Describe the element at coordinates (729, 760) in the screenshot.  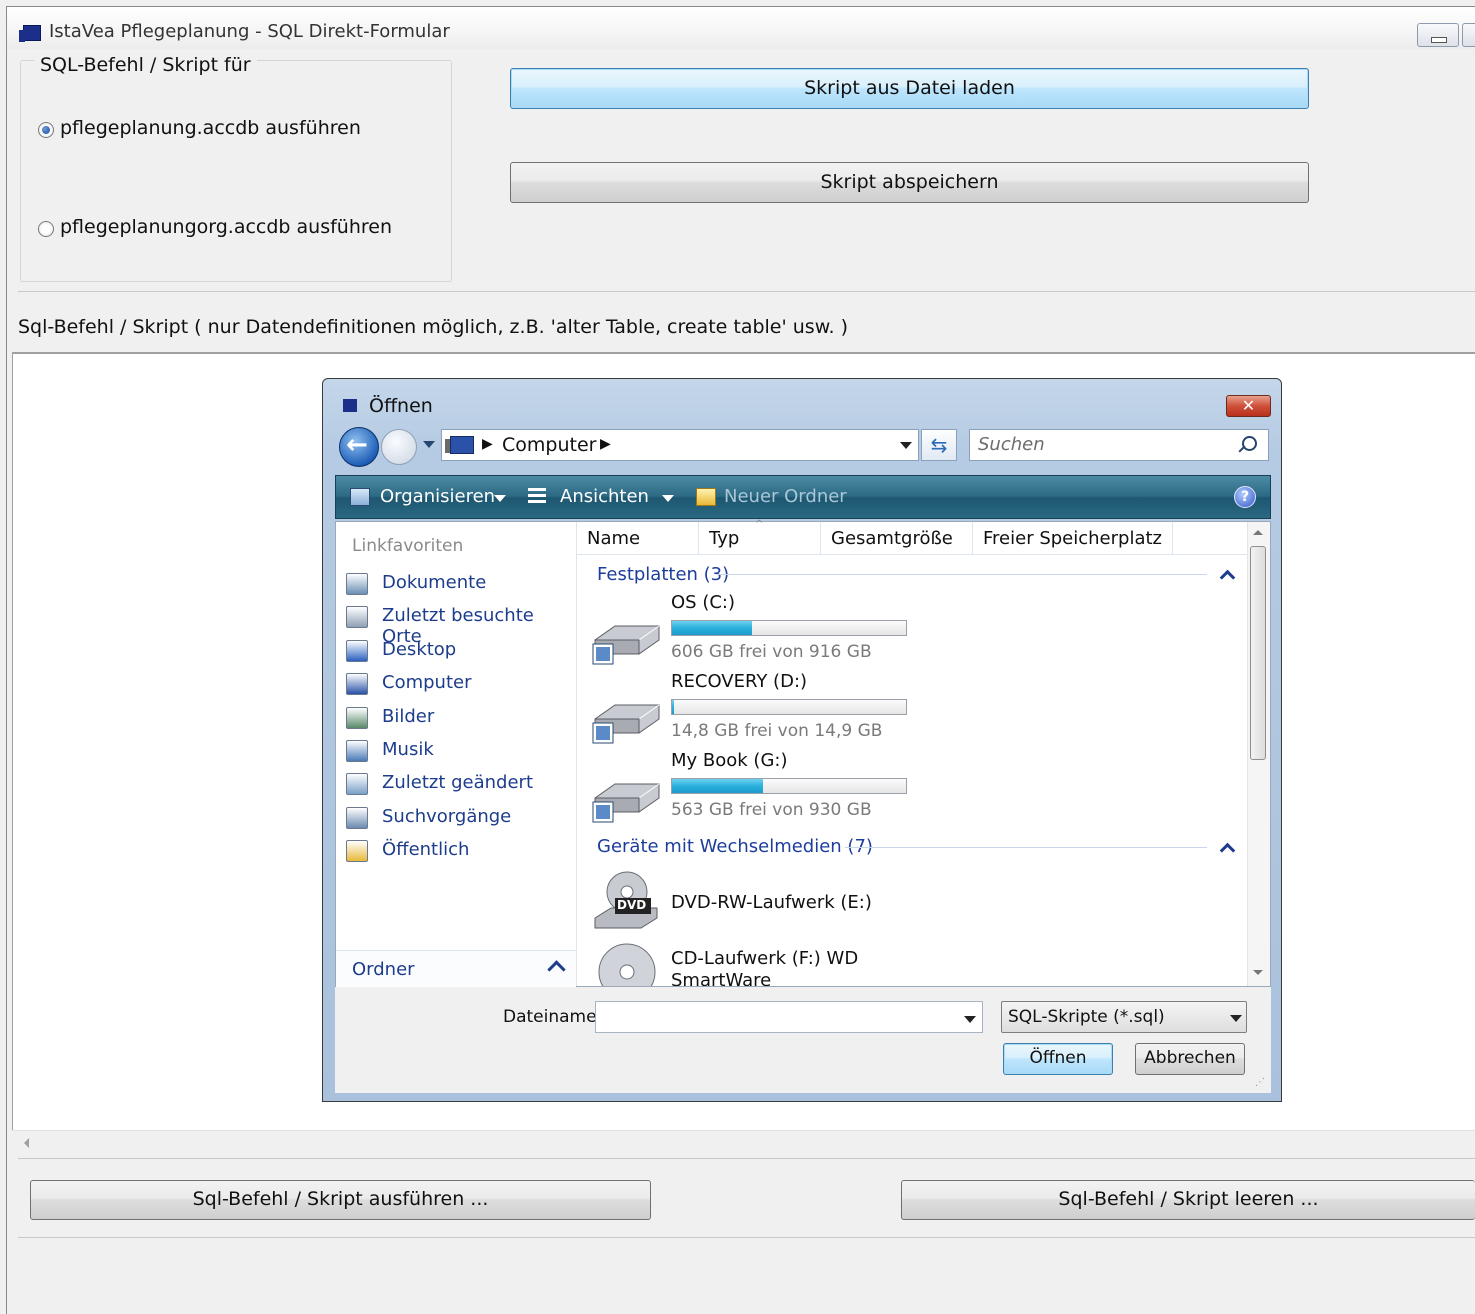
I see `drive-name: My Book (G:)` at that location.